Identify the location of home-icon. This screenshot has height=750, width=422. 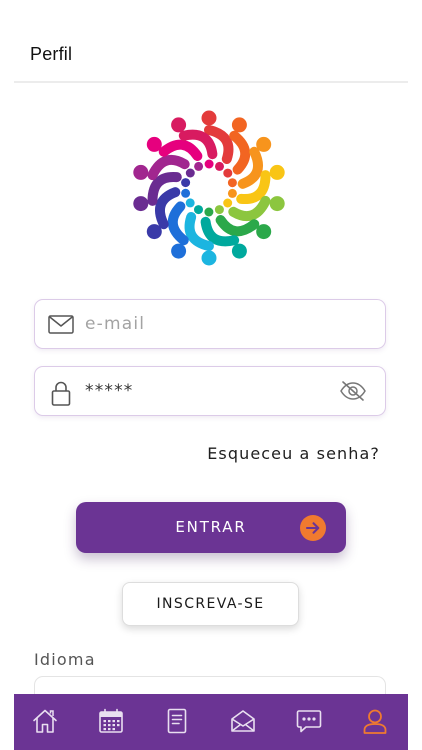
(45, 721).